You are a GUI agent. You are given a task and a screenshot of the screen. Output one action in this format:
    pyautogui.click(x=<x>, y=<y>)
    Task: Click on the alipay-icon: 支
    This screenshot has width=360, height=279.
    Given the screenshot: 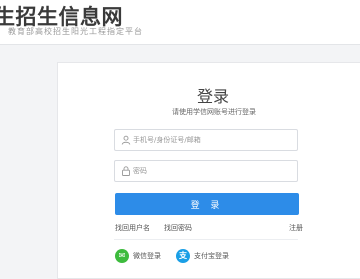 What is the action you would take?
    pyautogui.click(x=183, y=256)
    